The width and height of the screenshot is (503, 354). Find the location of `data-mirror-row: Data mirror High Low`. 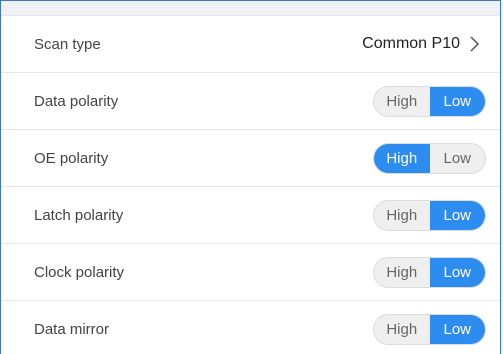

data-mirror-row: Data mirror High Low is located at coordinates (250, 327).